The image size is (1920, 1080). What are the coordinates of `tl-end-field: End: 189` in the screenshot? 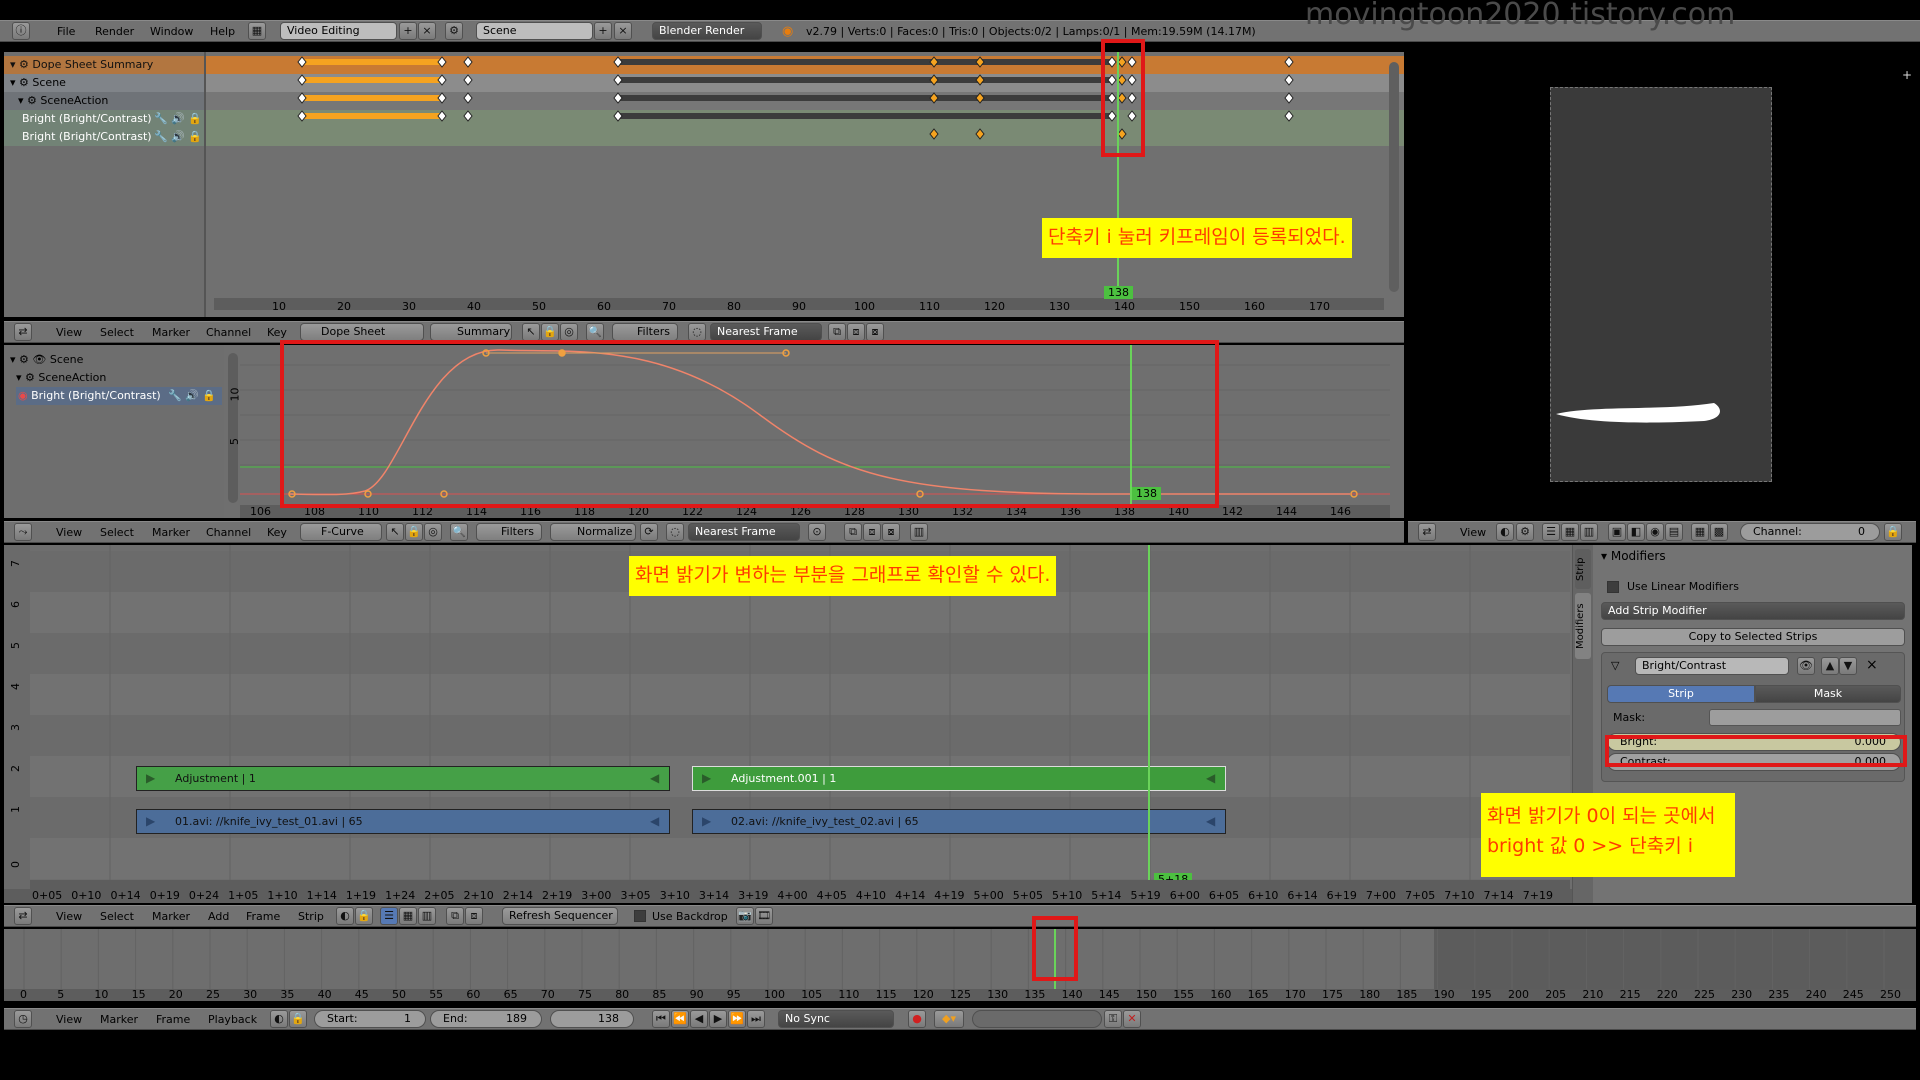 It's located at (486, 1019).